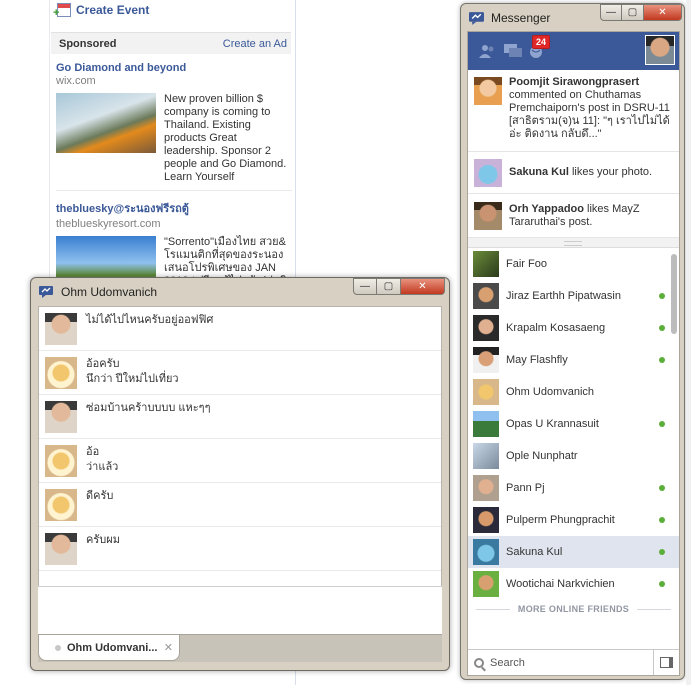  What do you see at coordinates (674, 294) in the screenshot?
I see `scrollbar` at bounding box center [674, 294].